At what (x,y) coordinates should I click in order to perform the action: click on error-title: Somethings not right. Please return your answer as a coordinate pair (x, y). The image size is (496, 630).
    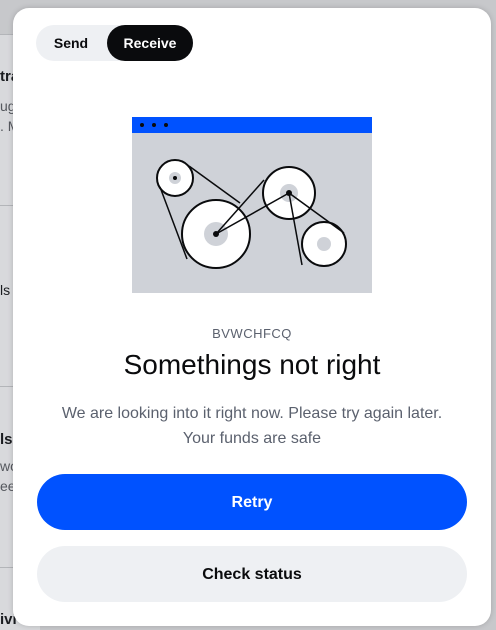
    Looking at the image, I should click on (252, 364).